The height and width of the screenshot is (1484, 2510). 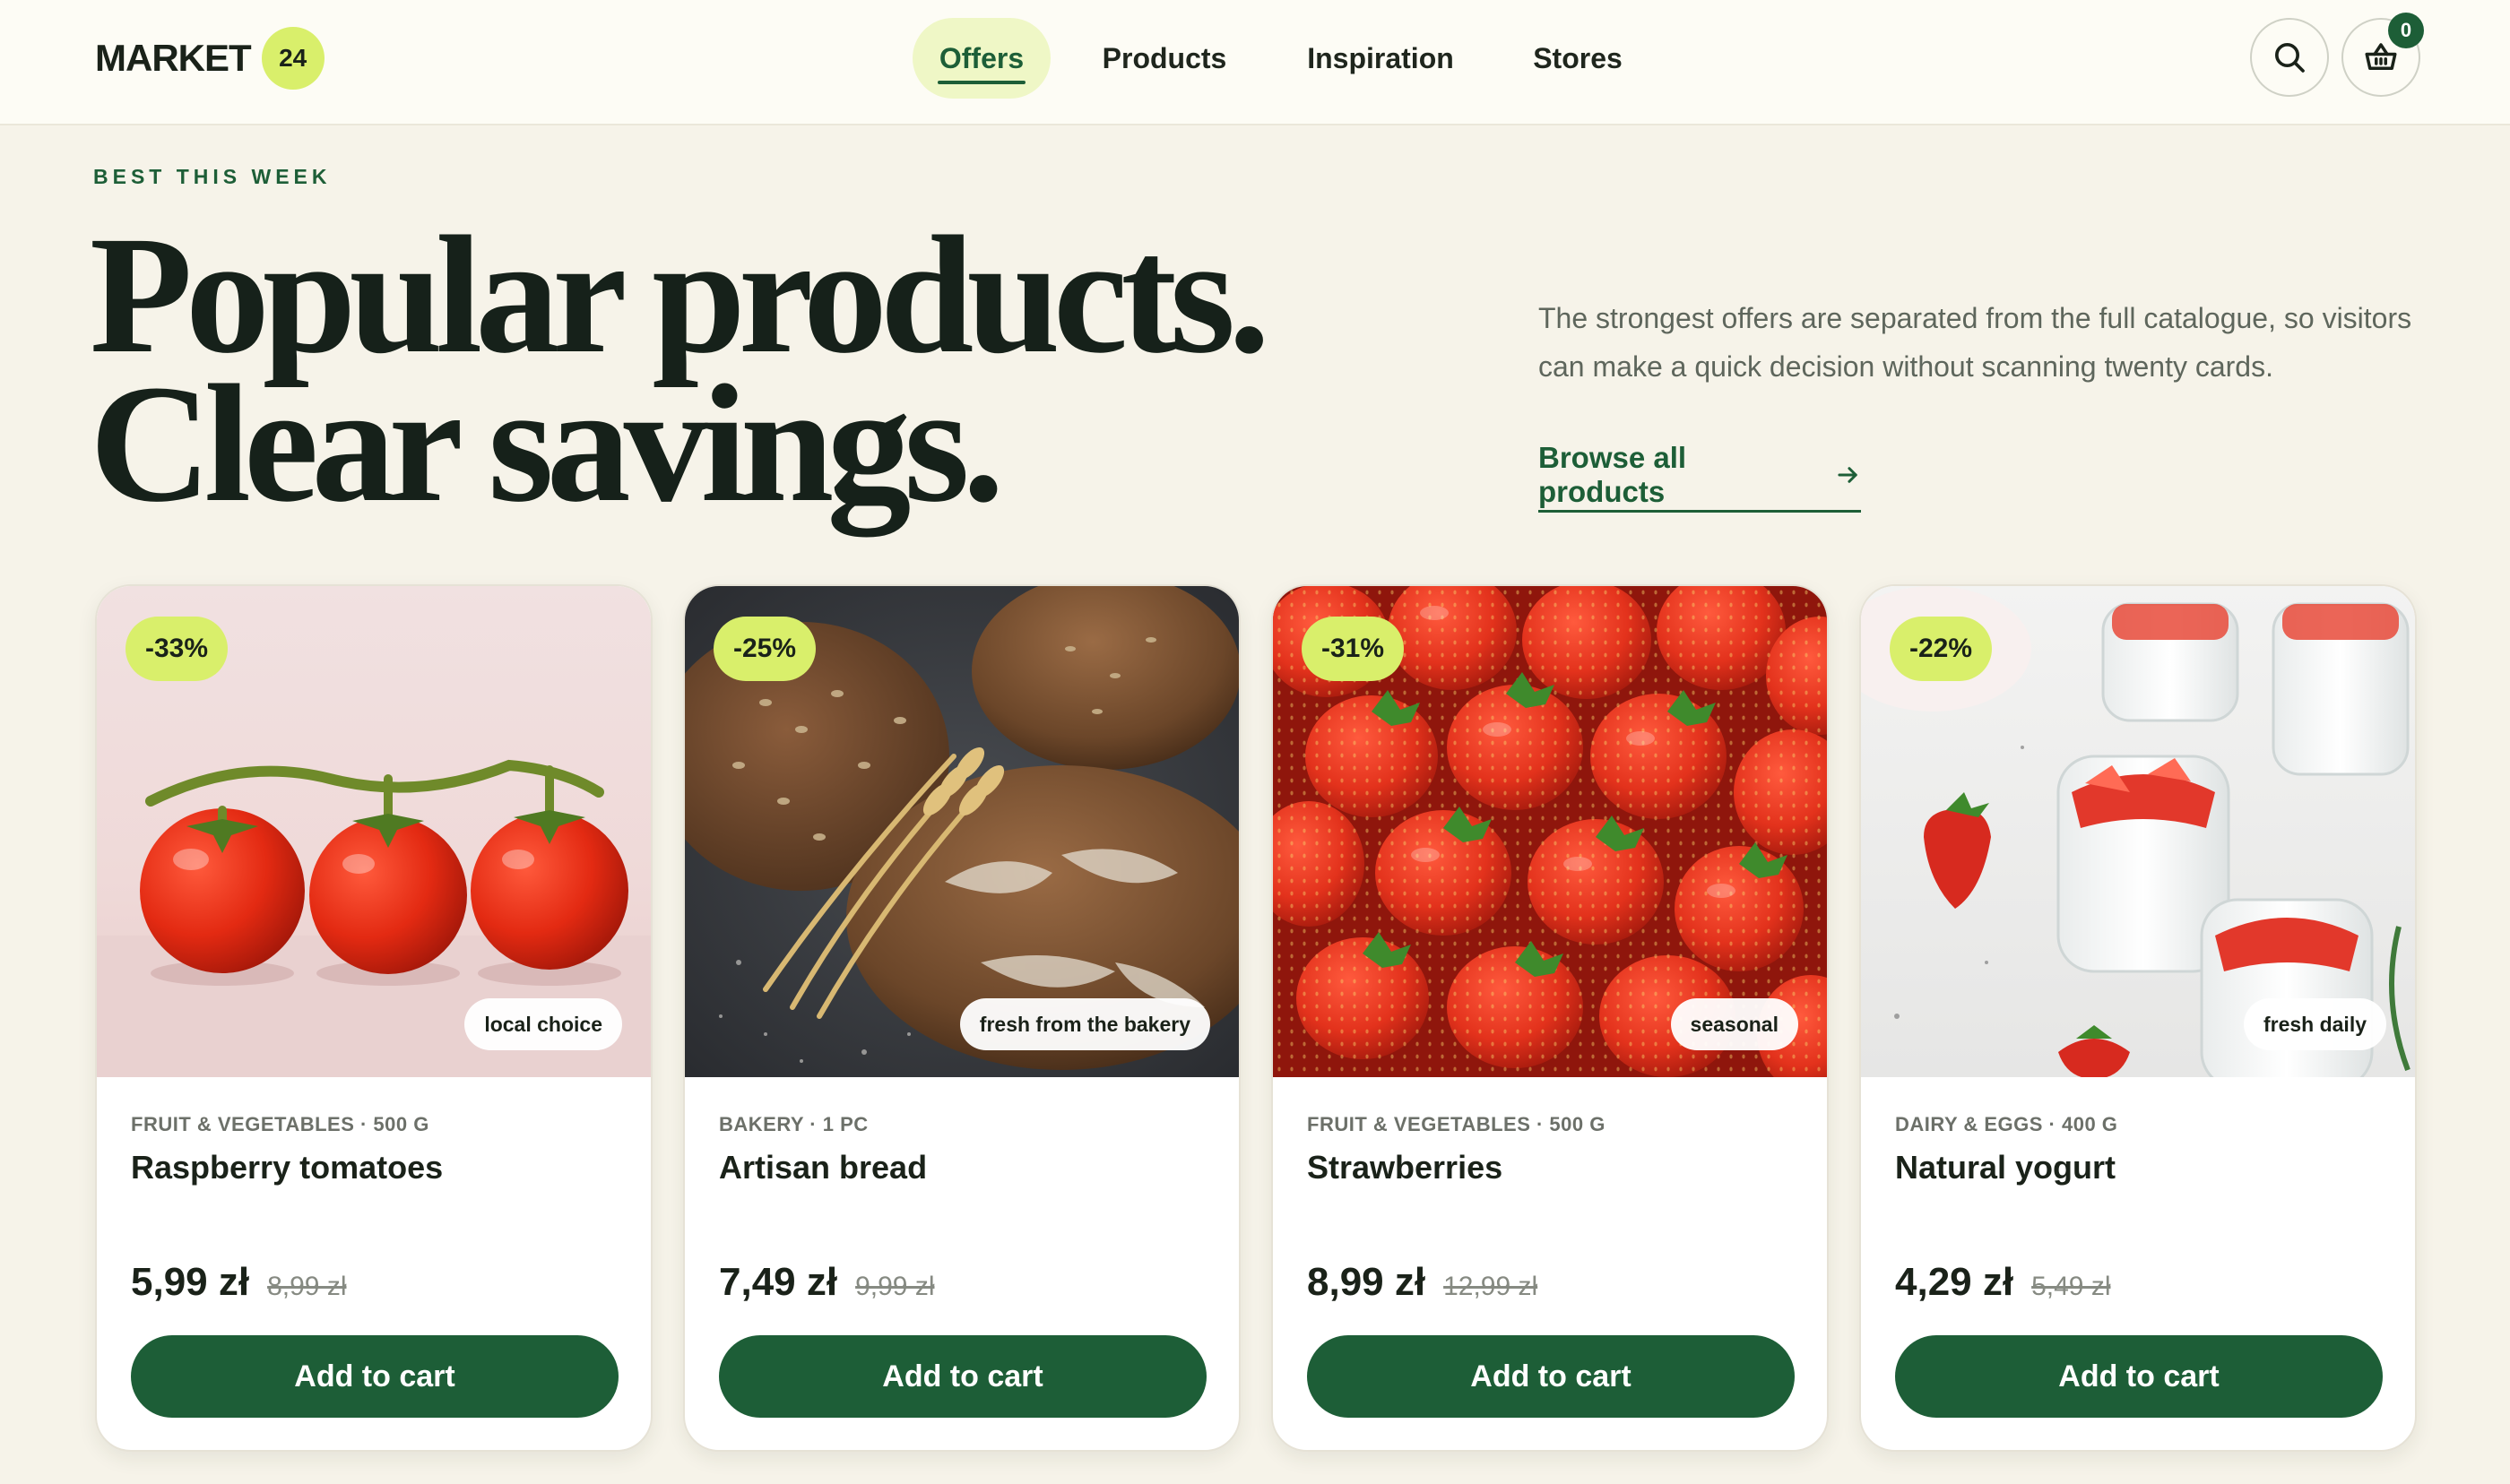 What do you see at coordinates (1577, 58) in the screenshot?
I see `nav-item-stores: Stores` at bounding box center [1577, 58].